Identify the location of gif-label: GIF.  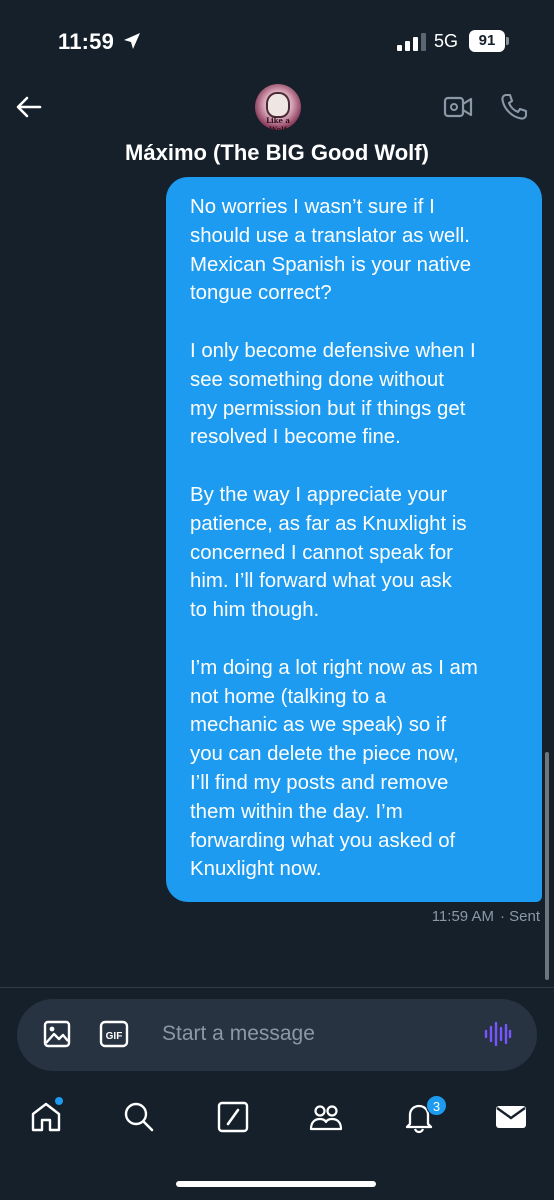
(114, 1036).